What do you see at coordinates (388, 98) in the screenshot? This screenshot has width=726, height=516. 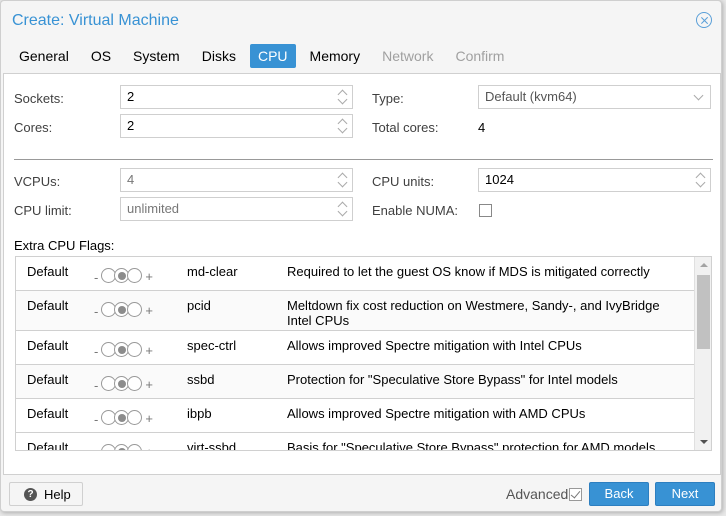 I see `type-label: Type:` at bounding box center [388, 98].